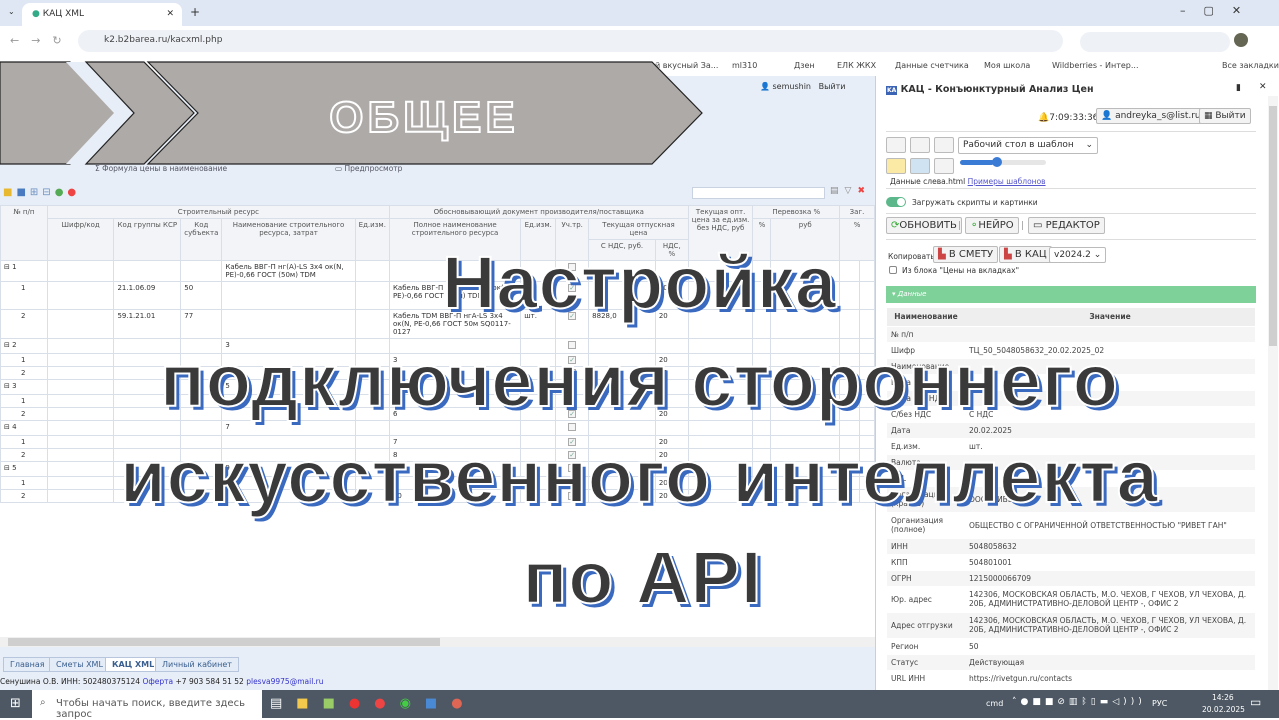 Image resolution: width=1279 pixels, height=720 pixels. I want to click on scroll-thumb, so click(224, 642).